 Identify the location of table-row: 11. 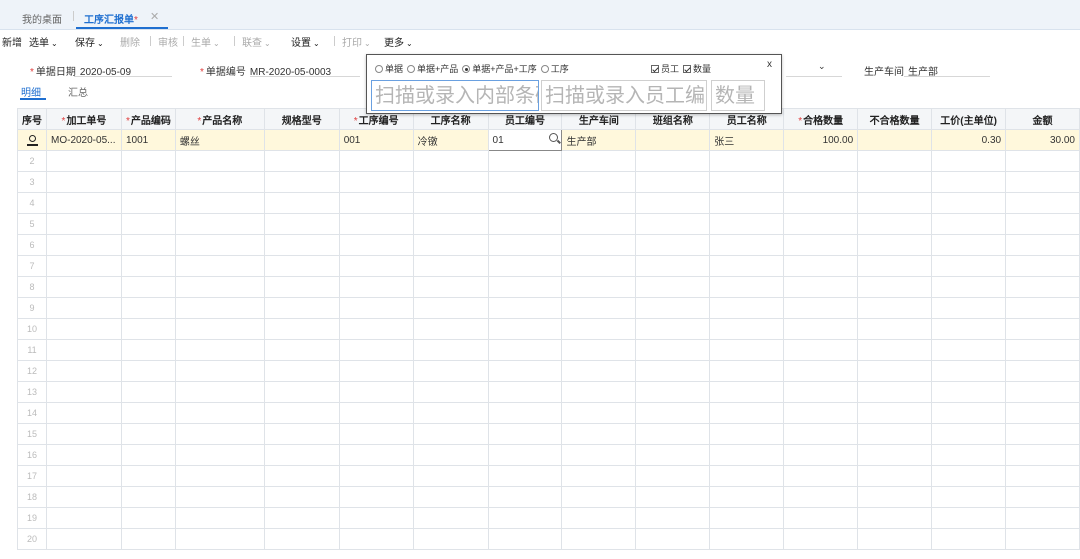
(548, 350).